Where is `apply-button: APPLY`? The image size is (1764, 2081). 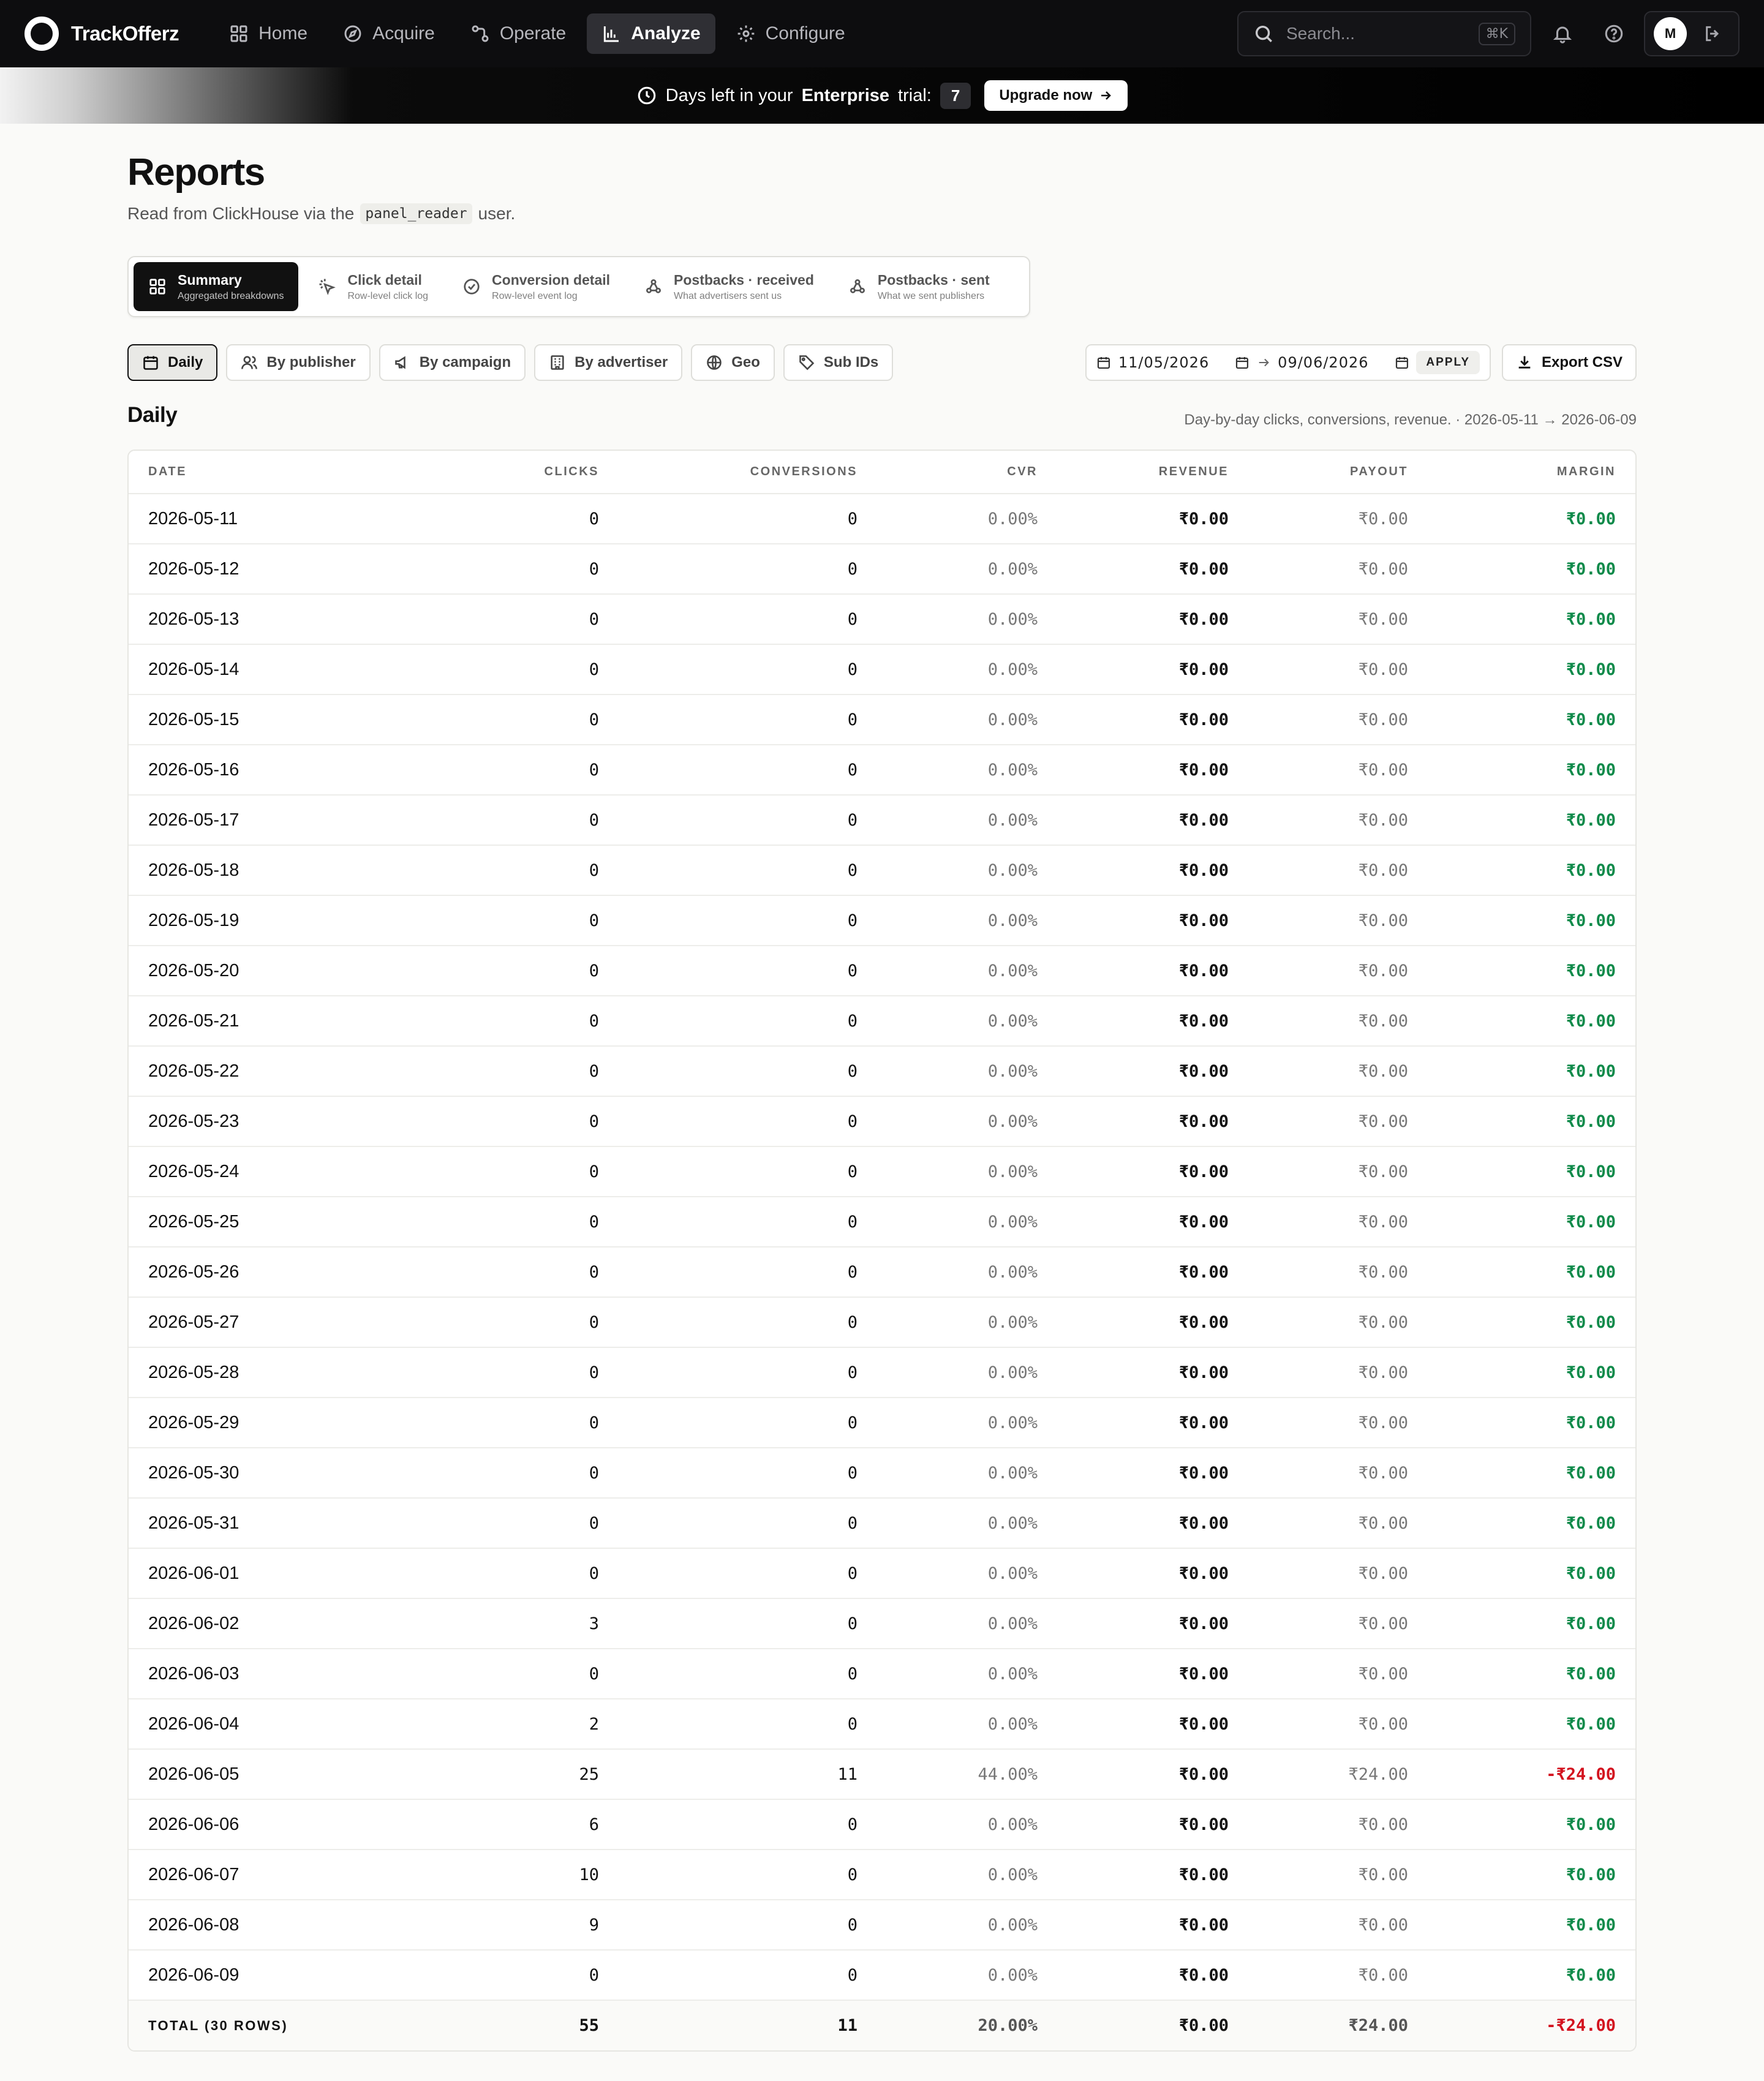
apply-button: APPLY is located at coordinates (1448, 362).